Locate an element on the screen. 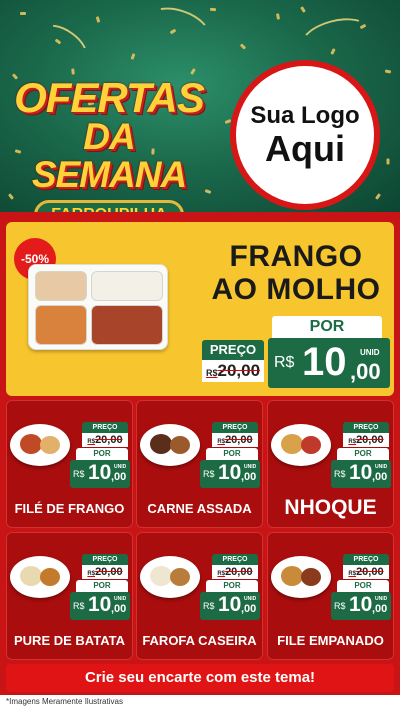  product-name: FILE EMPANADO is located at coordinates (330, 640).